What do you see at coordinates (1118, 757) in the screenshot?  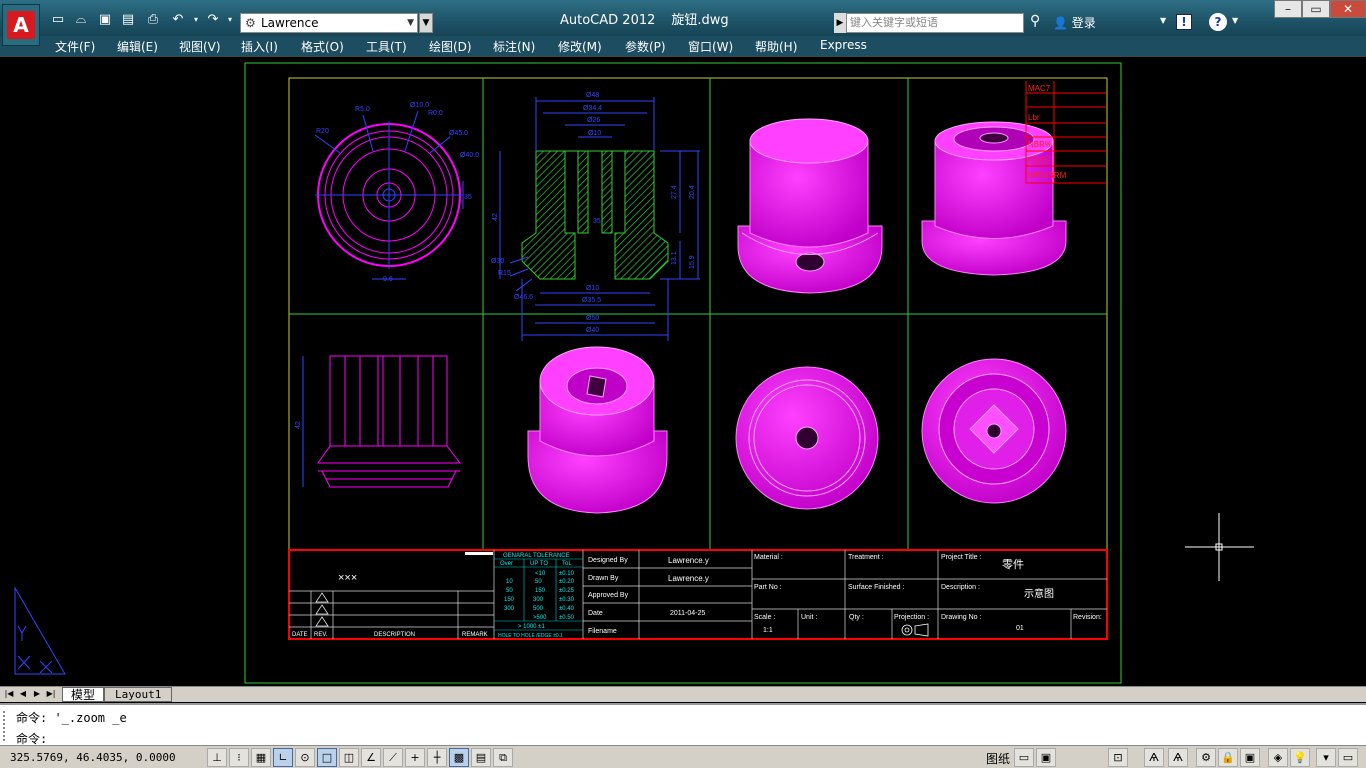 I see `maximize-viewport-icon: ⊡` at bounding box center [1118, 757].